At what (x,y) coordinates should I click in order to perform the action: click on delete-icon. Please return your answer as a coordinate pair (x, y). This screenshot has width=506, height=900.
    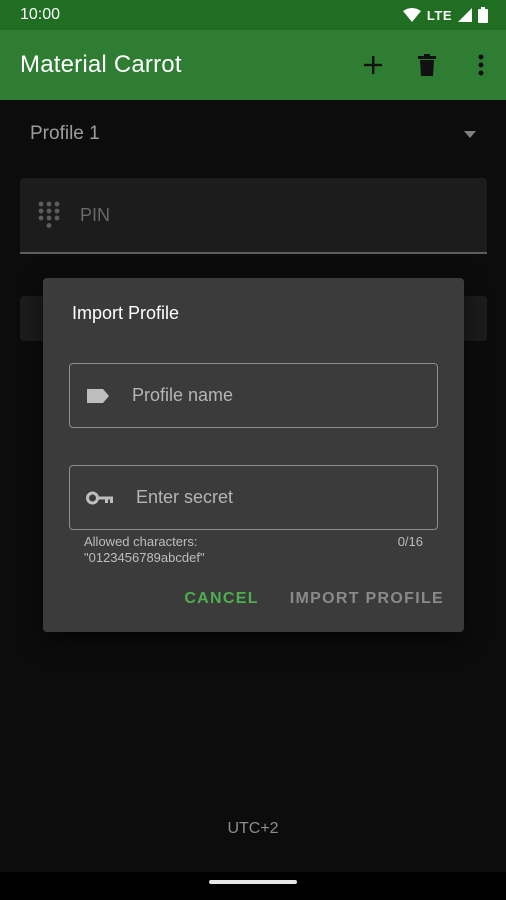
    Looking at the image, I should click on (427, 65).